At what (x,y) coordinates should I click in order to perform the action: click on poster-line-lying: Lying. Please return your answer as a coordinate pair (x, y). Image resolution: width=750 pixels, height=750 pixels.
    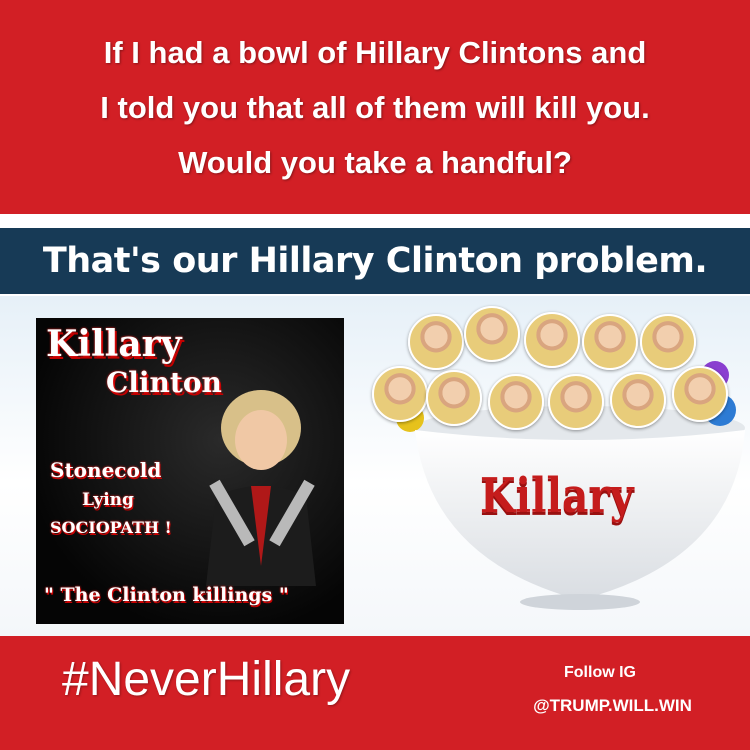
    Looking at the image, I should click on (108, 500).